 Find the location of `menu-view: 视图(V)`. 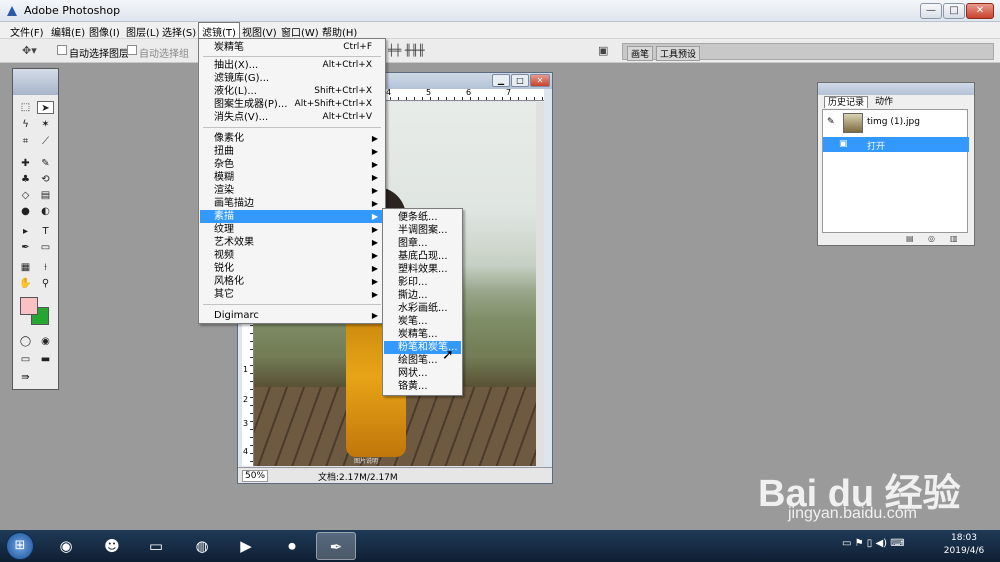

menu-view: 视图(V) is located at coordinates (259, 31).